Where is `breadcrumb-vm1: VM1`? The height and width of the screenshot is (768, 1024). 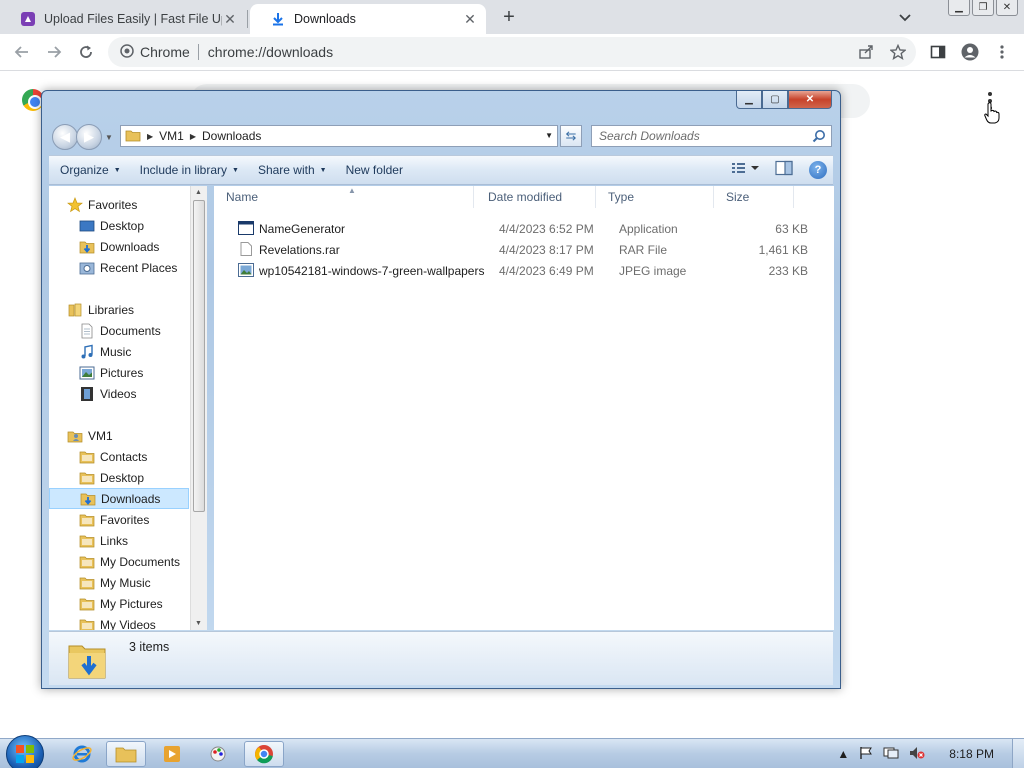 breadcrumb-vm1: VM1 is located at coordinates (171, 136).